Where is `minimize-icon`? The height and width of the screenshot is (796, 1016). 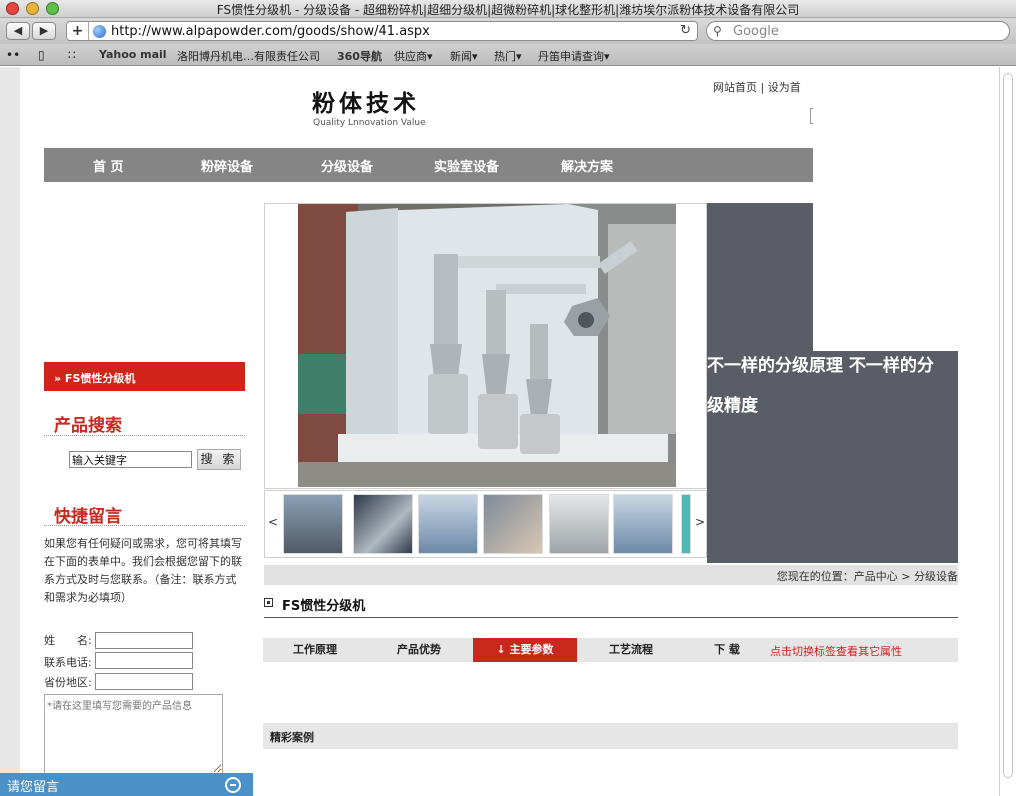 minimize-icon is located at coordinates (233, 785).